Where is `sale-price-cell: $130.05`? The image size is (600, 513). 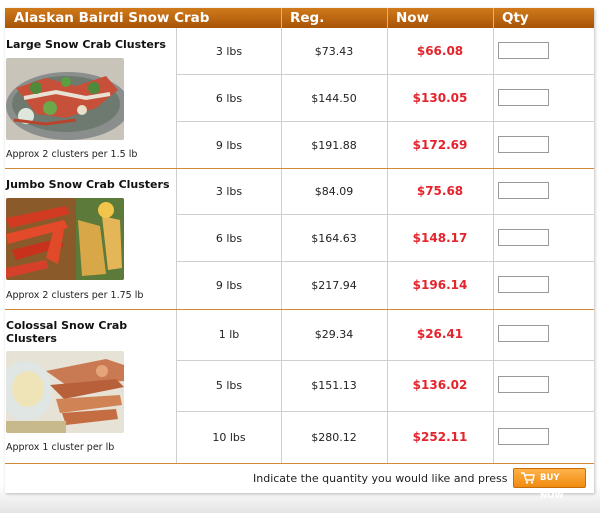
sale-price-cell: $130.05 is located at coordinates (440, 98).